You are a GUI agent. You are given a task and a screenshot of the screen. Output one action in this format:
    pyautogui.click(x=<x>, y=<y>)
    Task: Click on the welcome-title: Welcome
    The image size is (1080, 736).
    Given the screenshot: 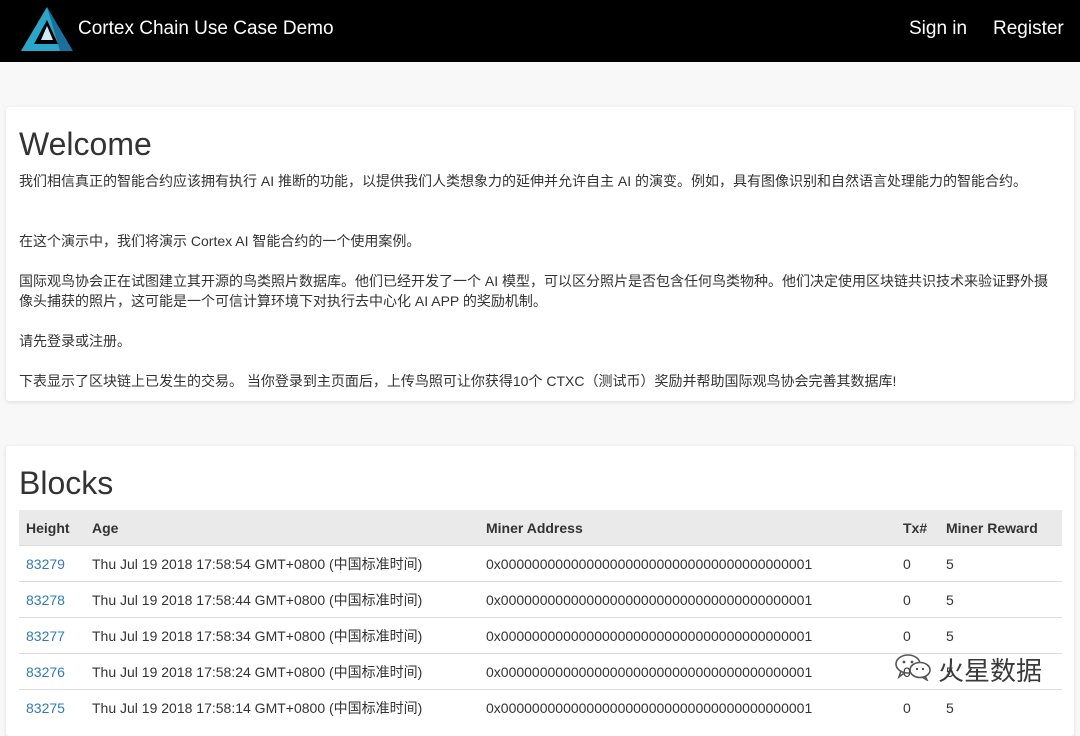 What is the action you would take?
    pyautogui.click(x=85, y=144)
    